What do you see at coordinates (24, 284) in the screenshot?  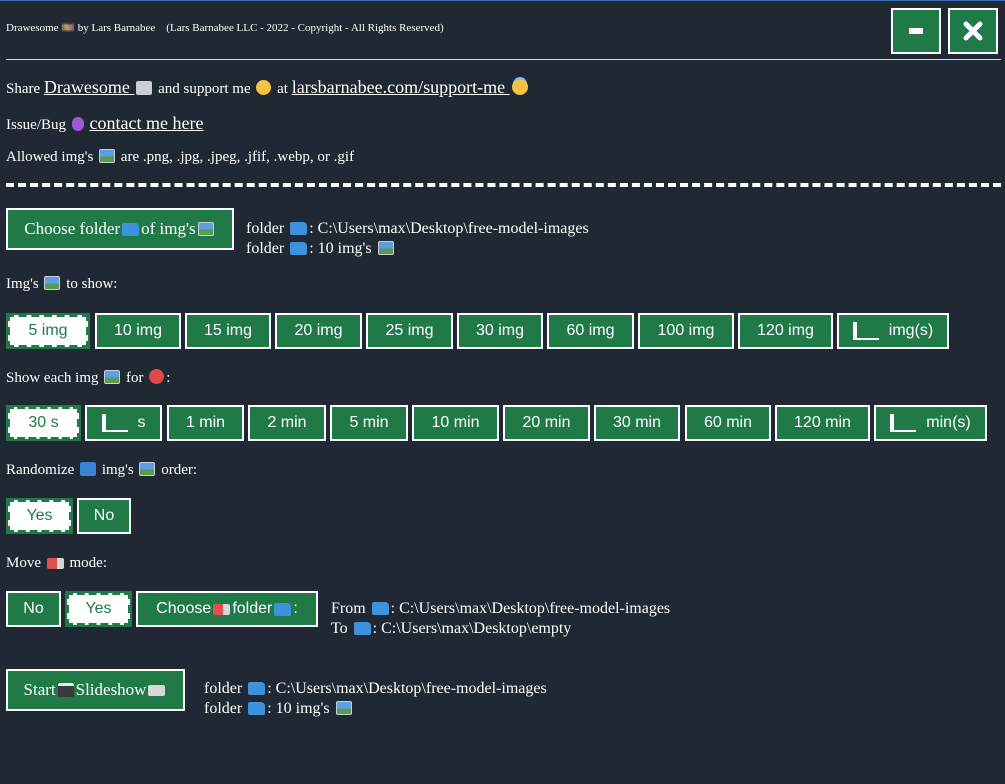 I see `img-count-label-a: Img's` at bounding box center [24, 284].